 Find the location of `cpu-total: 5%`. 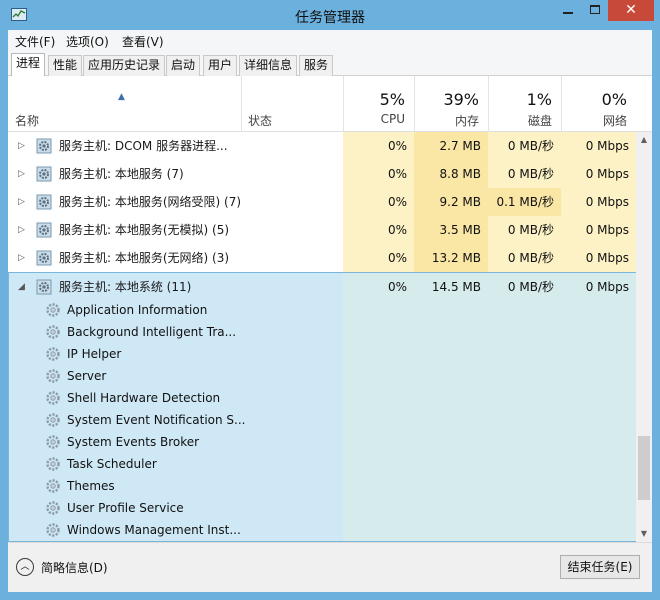

cpu-total: 5% is located at coordinates (392, 99).